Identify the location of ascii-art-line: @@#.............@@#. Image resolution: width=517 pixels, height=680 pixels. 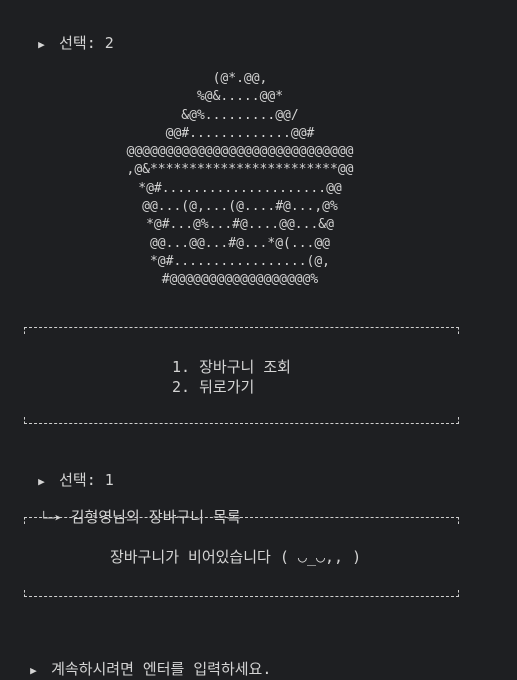
(240, 133).